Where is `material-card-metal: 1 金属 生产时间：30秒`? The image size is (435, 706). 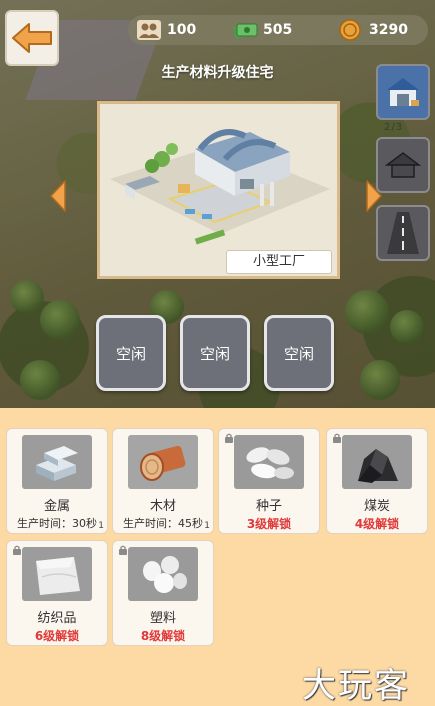
material-card-metal: 1 金属 生产时间：30秒 is located at coordinates (57, 481).